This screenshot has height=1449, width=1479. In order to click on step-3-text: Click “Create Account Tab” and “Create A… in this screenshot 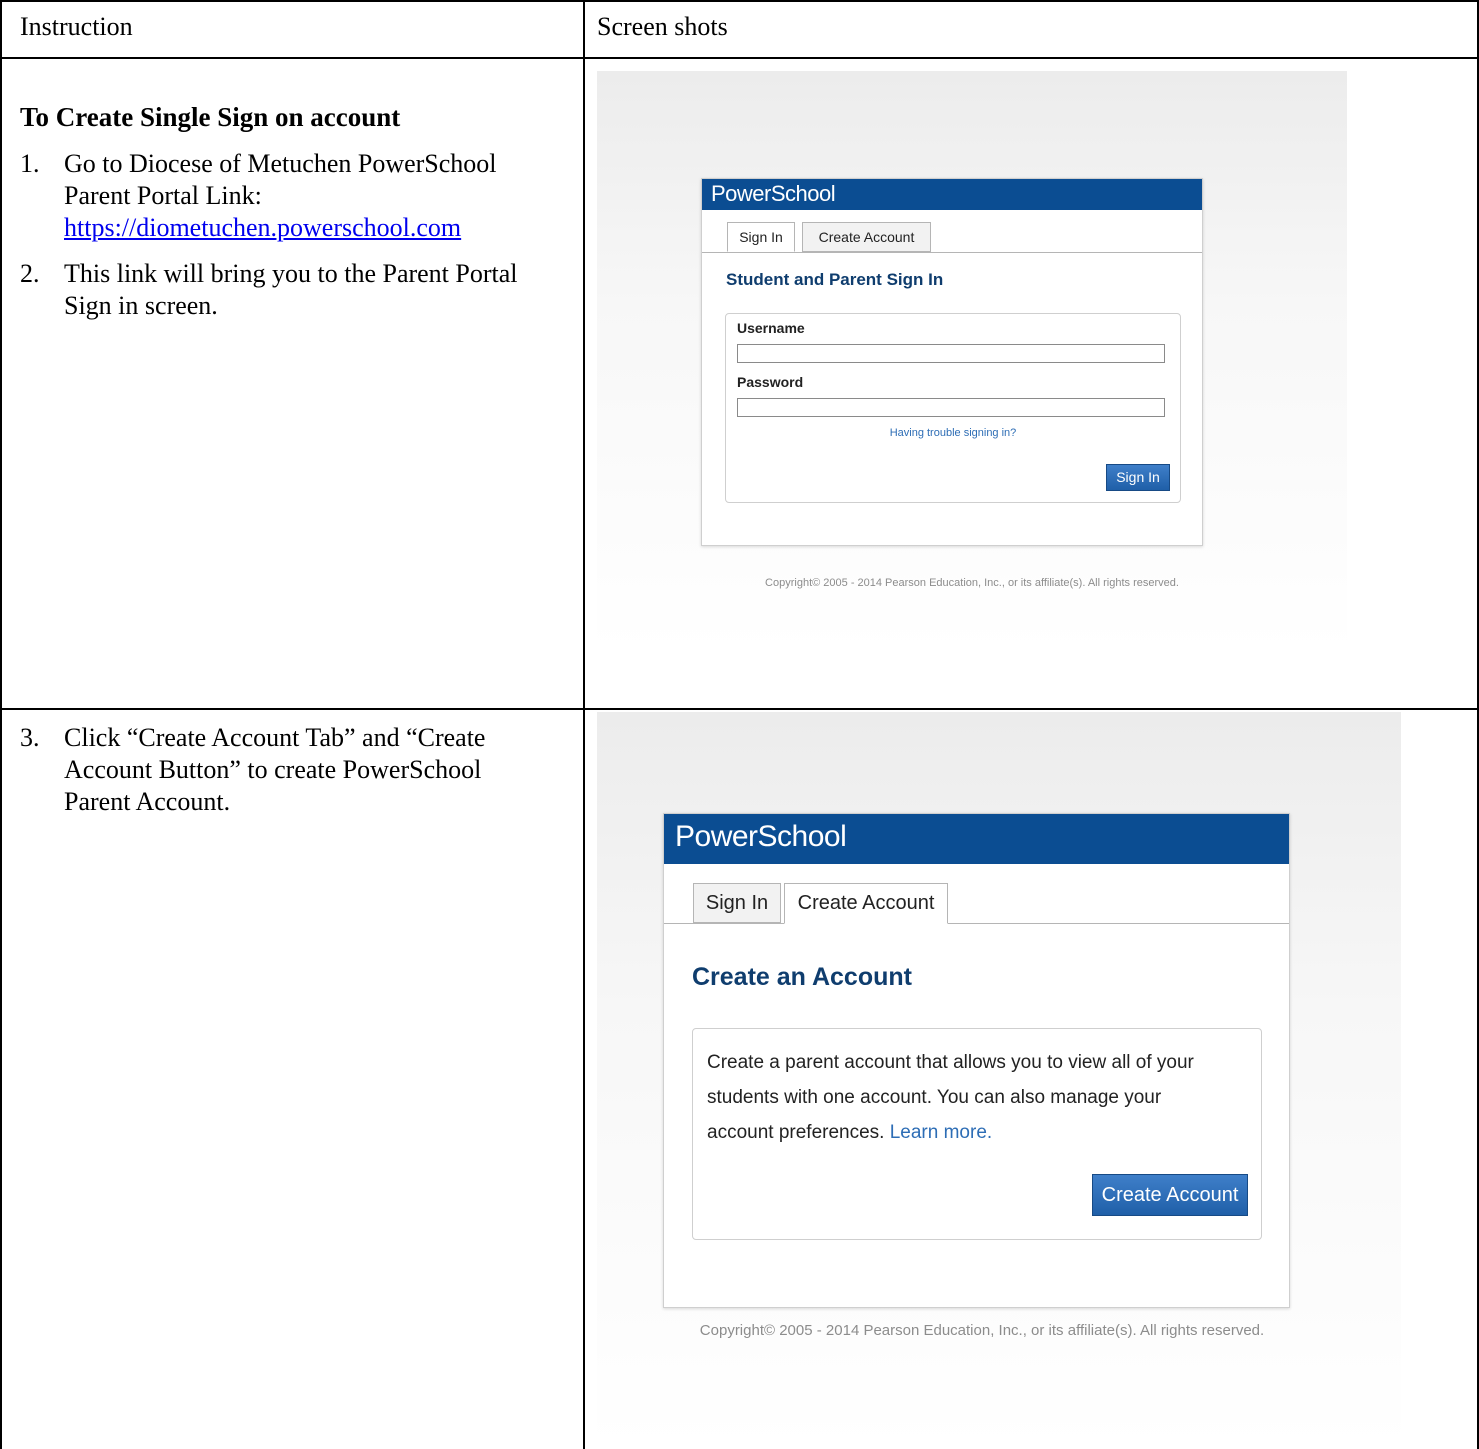, I will do `click(275, 769)`.